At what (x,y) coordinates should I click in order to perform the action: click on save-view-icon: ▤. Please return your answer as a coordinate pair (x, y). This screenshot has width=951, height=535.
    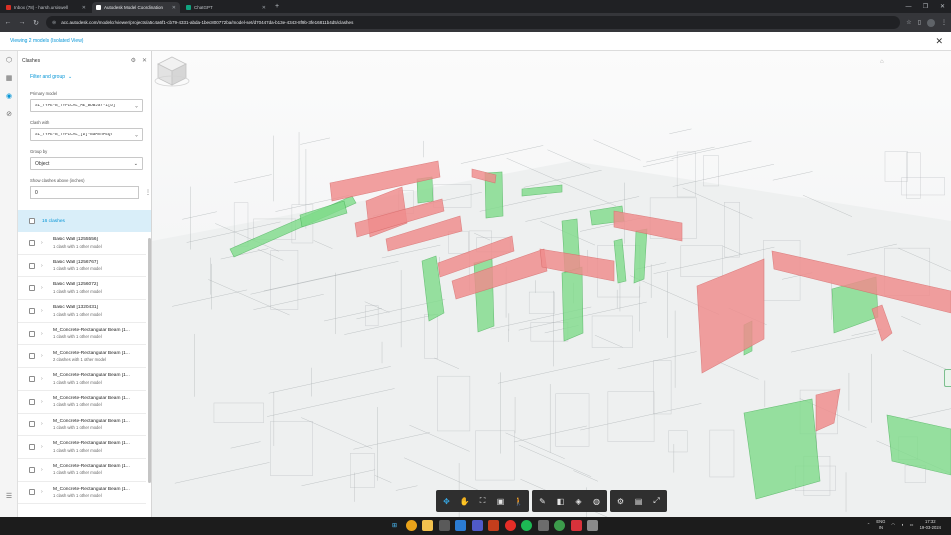
    Looking at the image, I should click on (638, 501).